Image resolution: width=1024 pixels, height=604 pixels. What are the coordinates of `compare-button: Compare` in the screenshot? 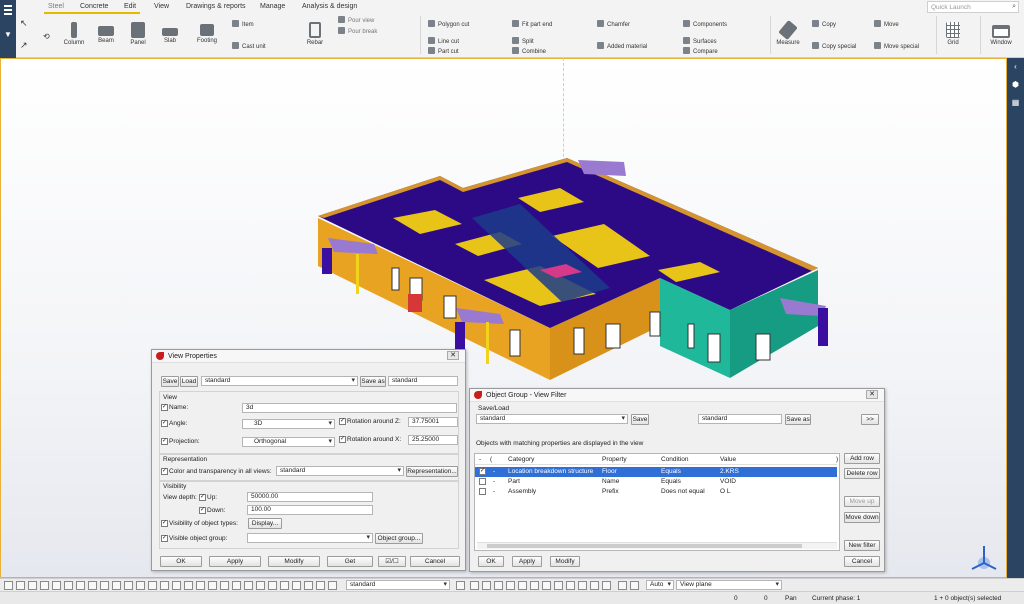 It's located at (700, 51).